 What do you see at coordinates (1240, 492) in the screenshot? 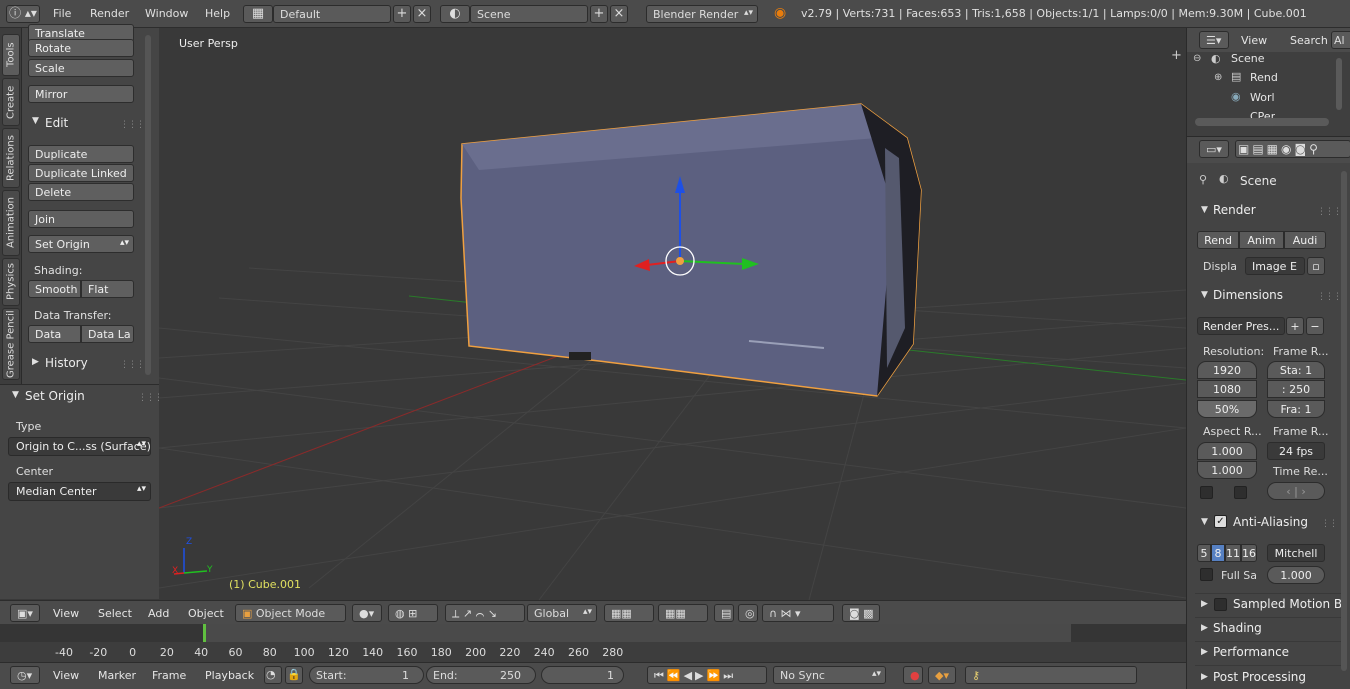
I see `crop-checkbox` at bounding box center [1240, 492].